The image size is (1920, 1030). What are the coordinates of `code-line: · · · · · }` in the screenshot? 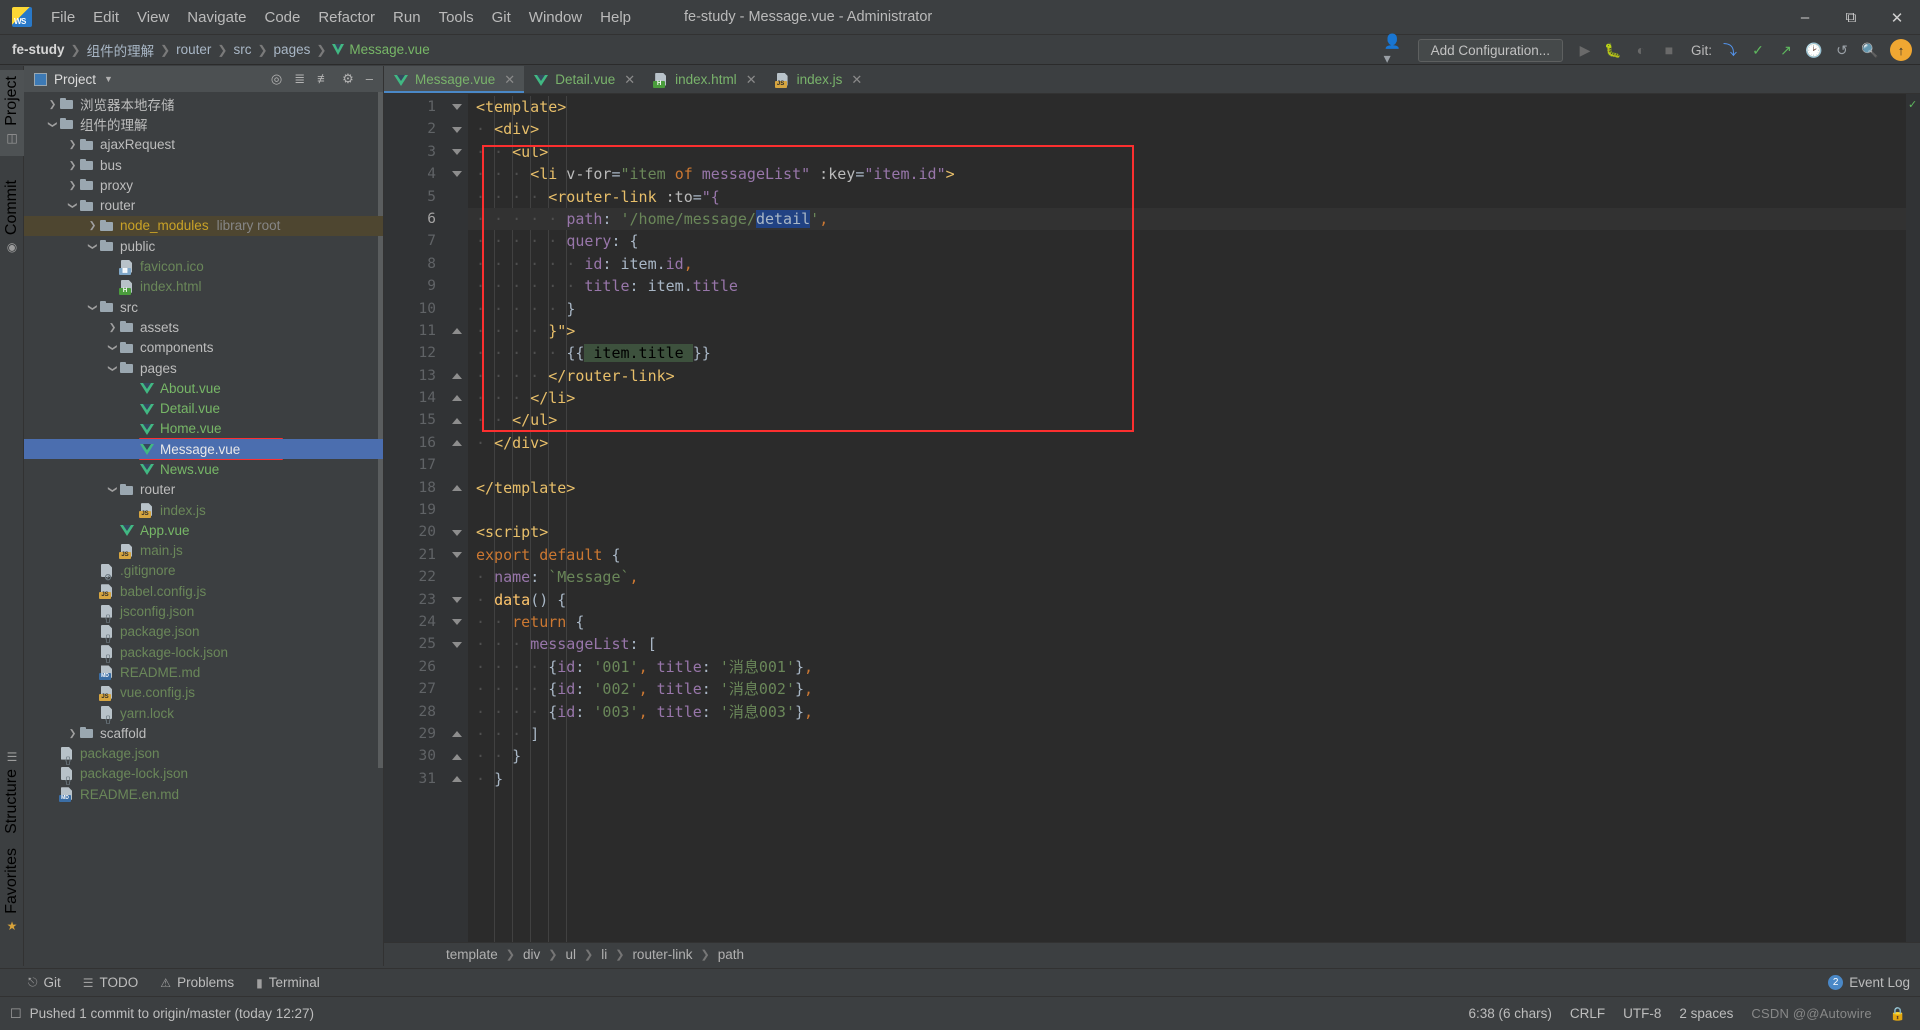 It's located at (1187, 309).